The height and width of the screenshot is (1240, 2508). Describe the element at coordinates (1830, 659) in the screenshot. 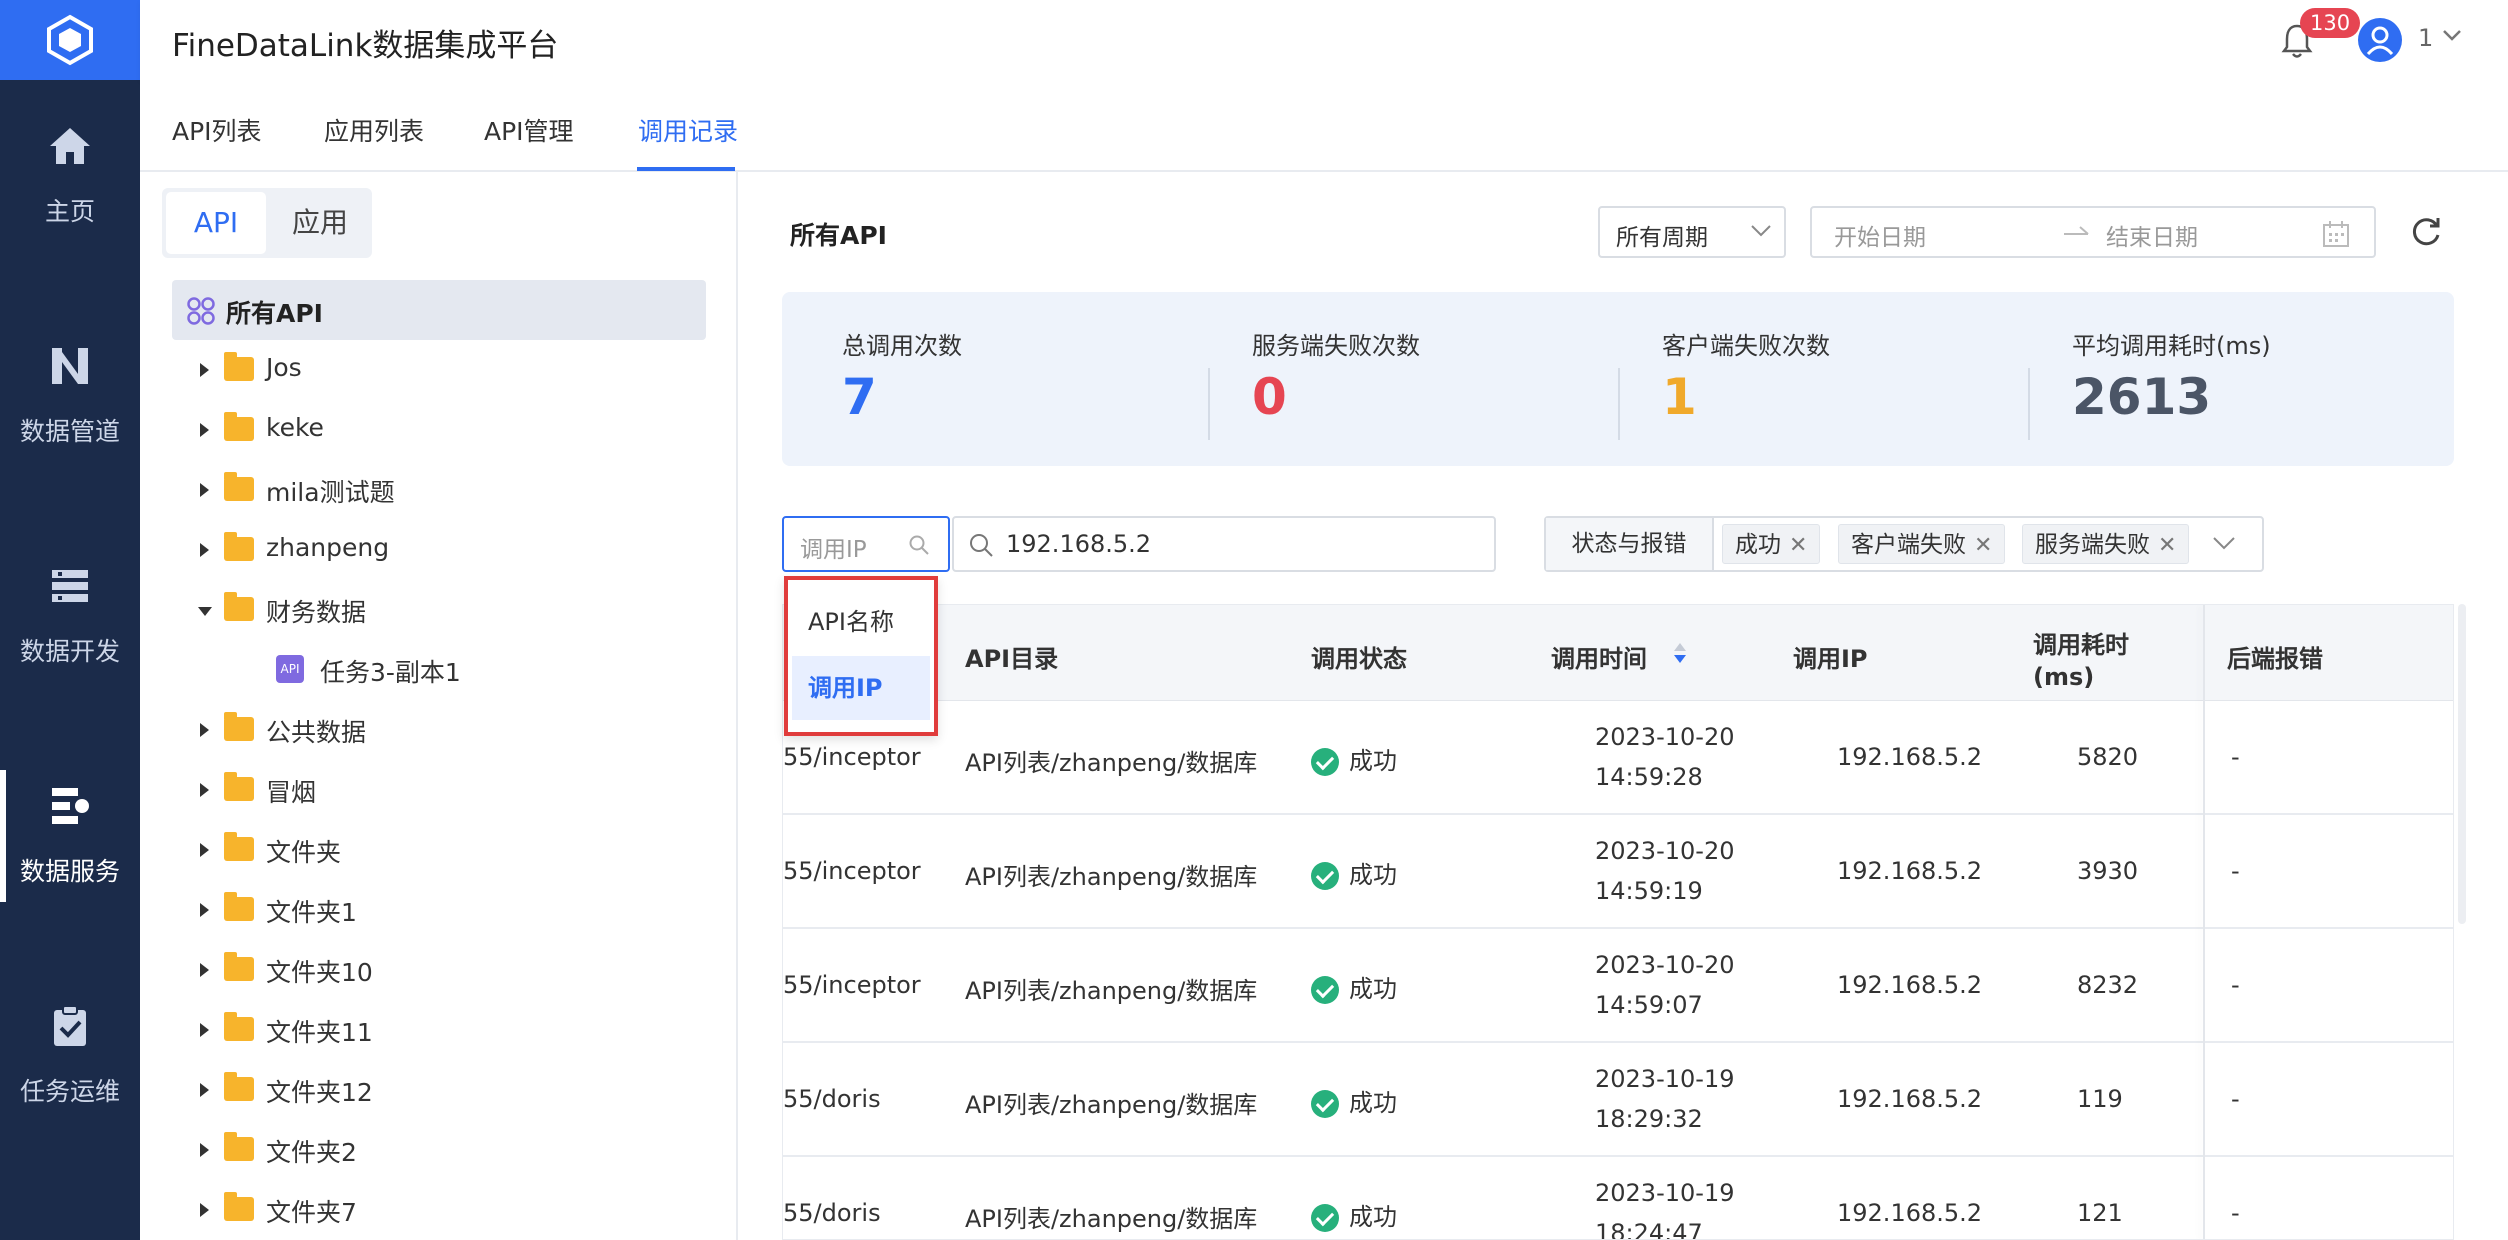

I see `column-header: 调用IP` at that location.